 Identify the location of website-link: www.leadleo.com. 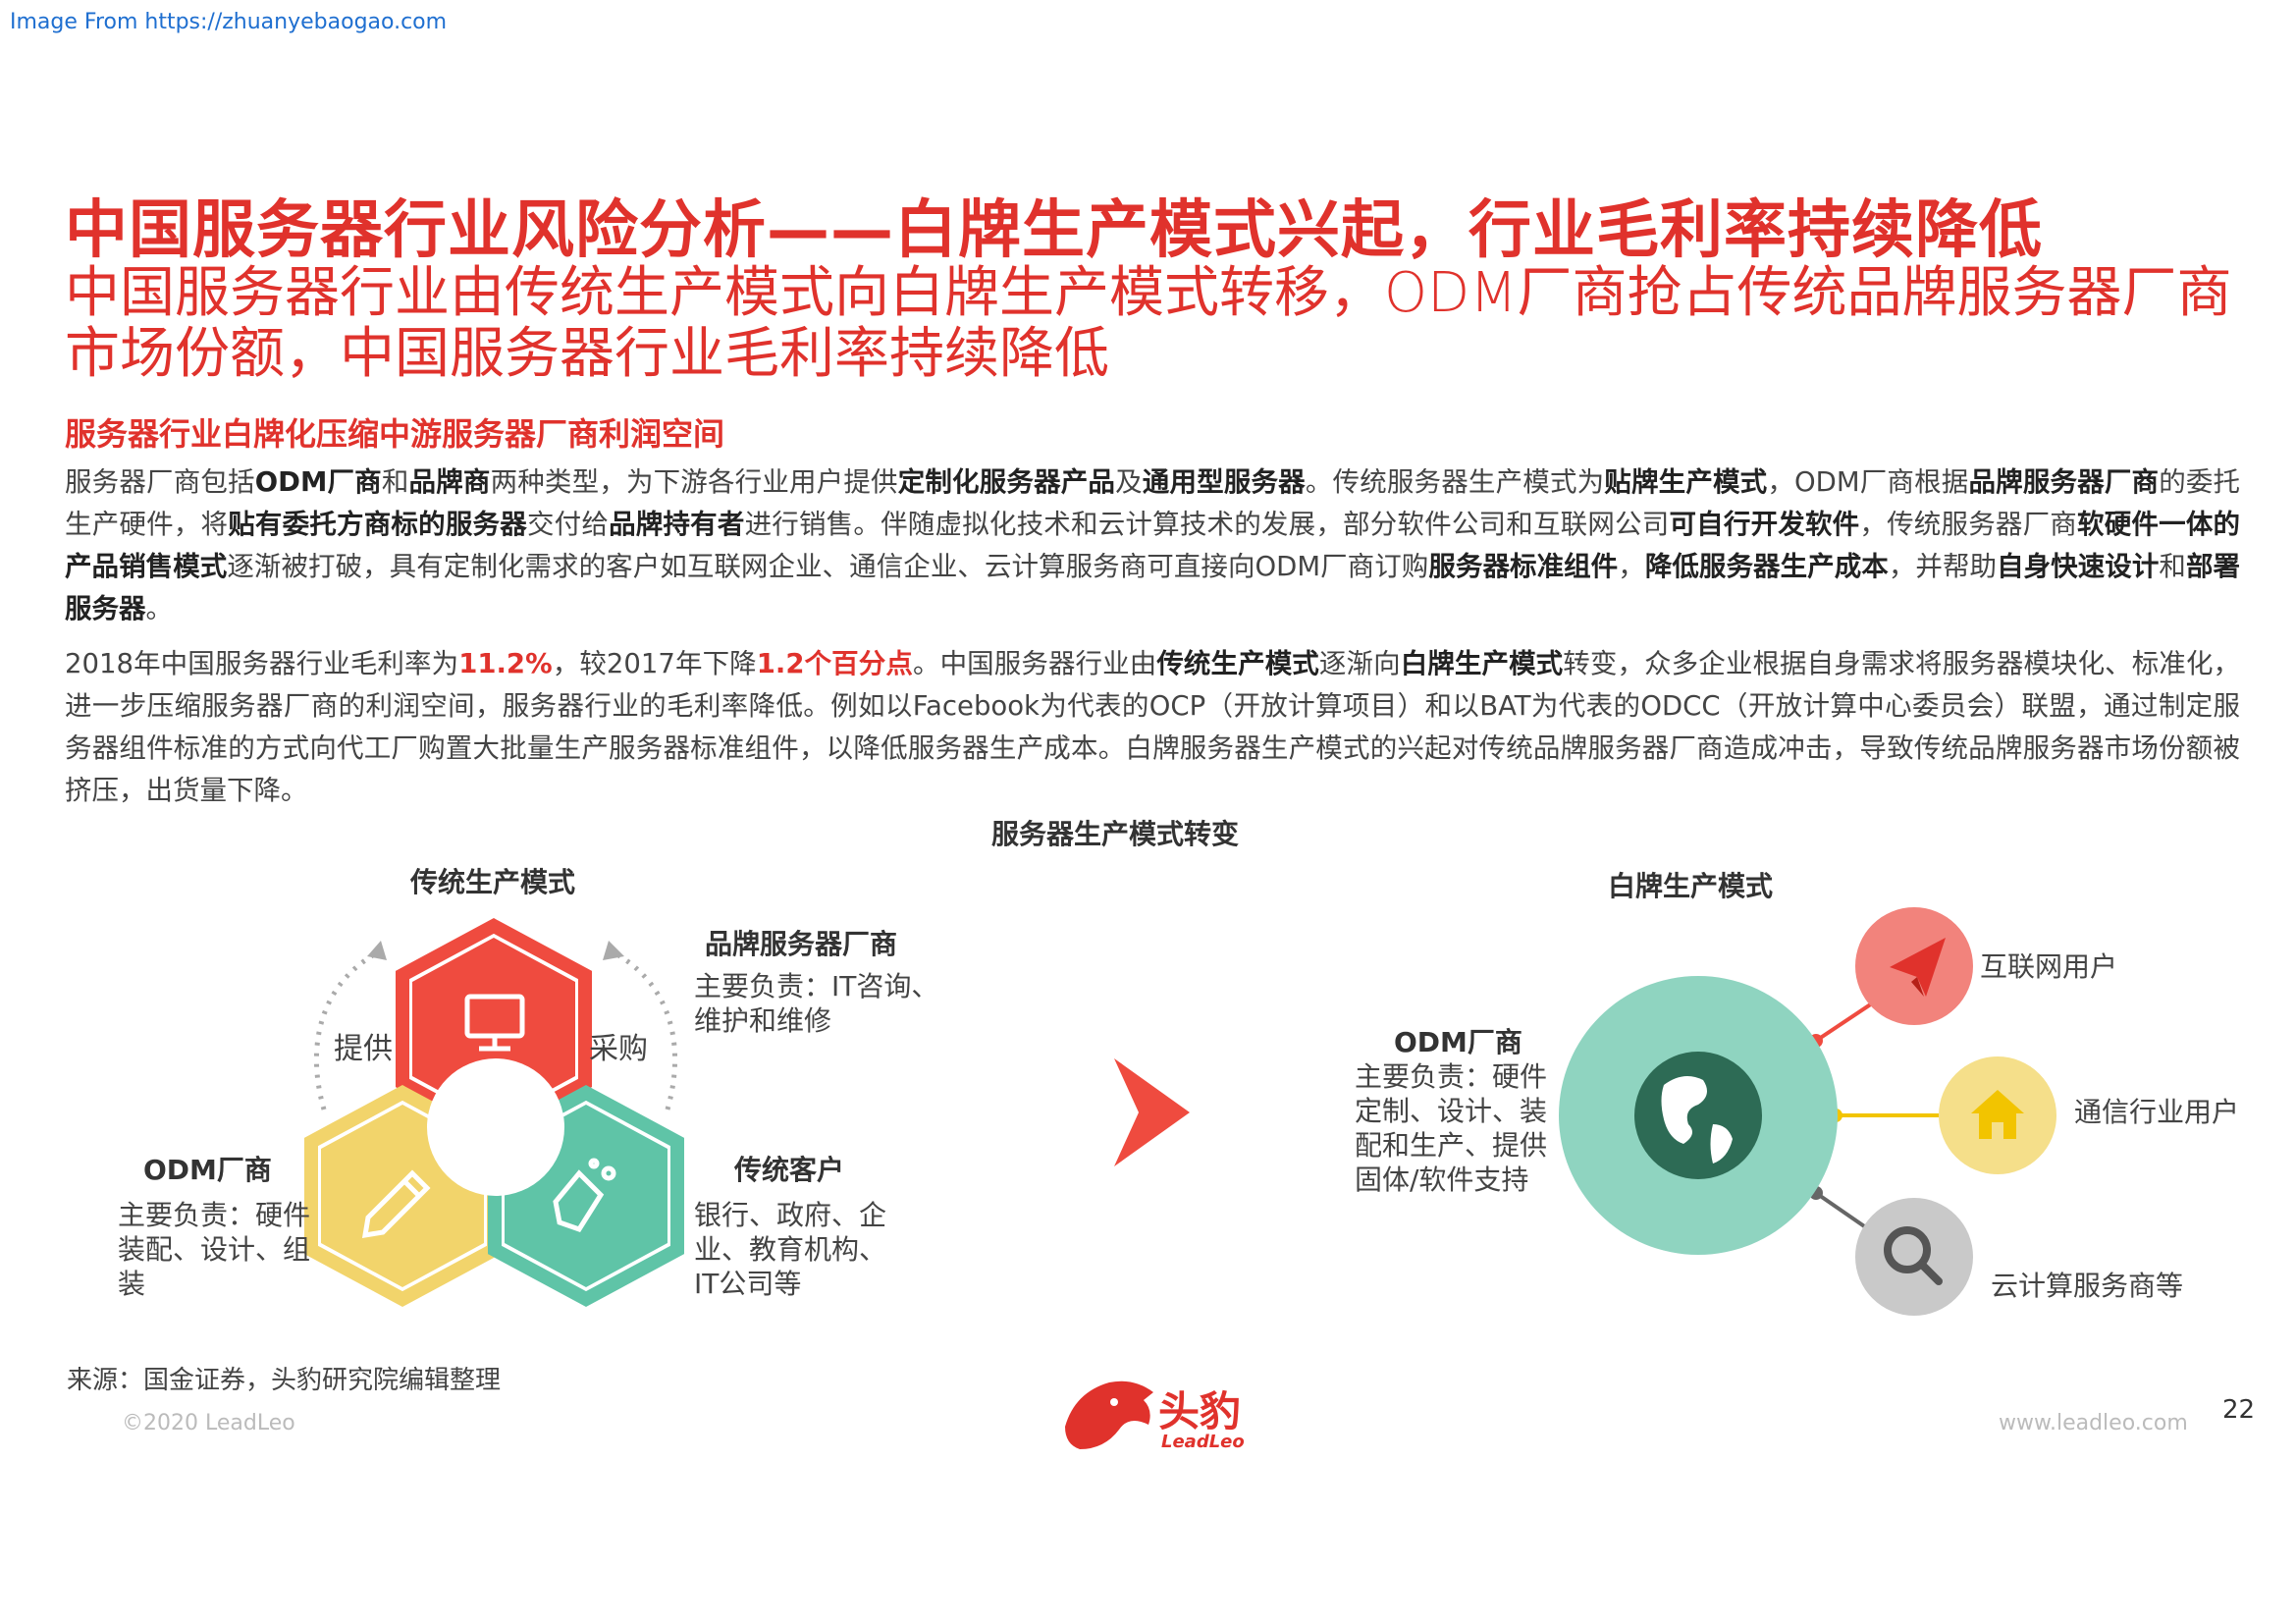
(2093, 1423).